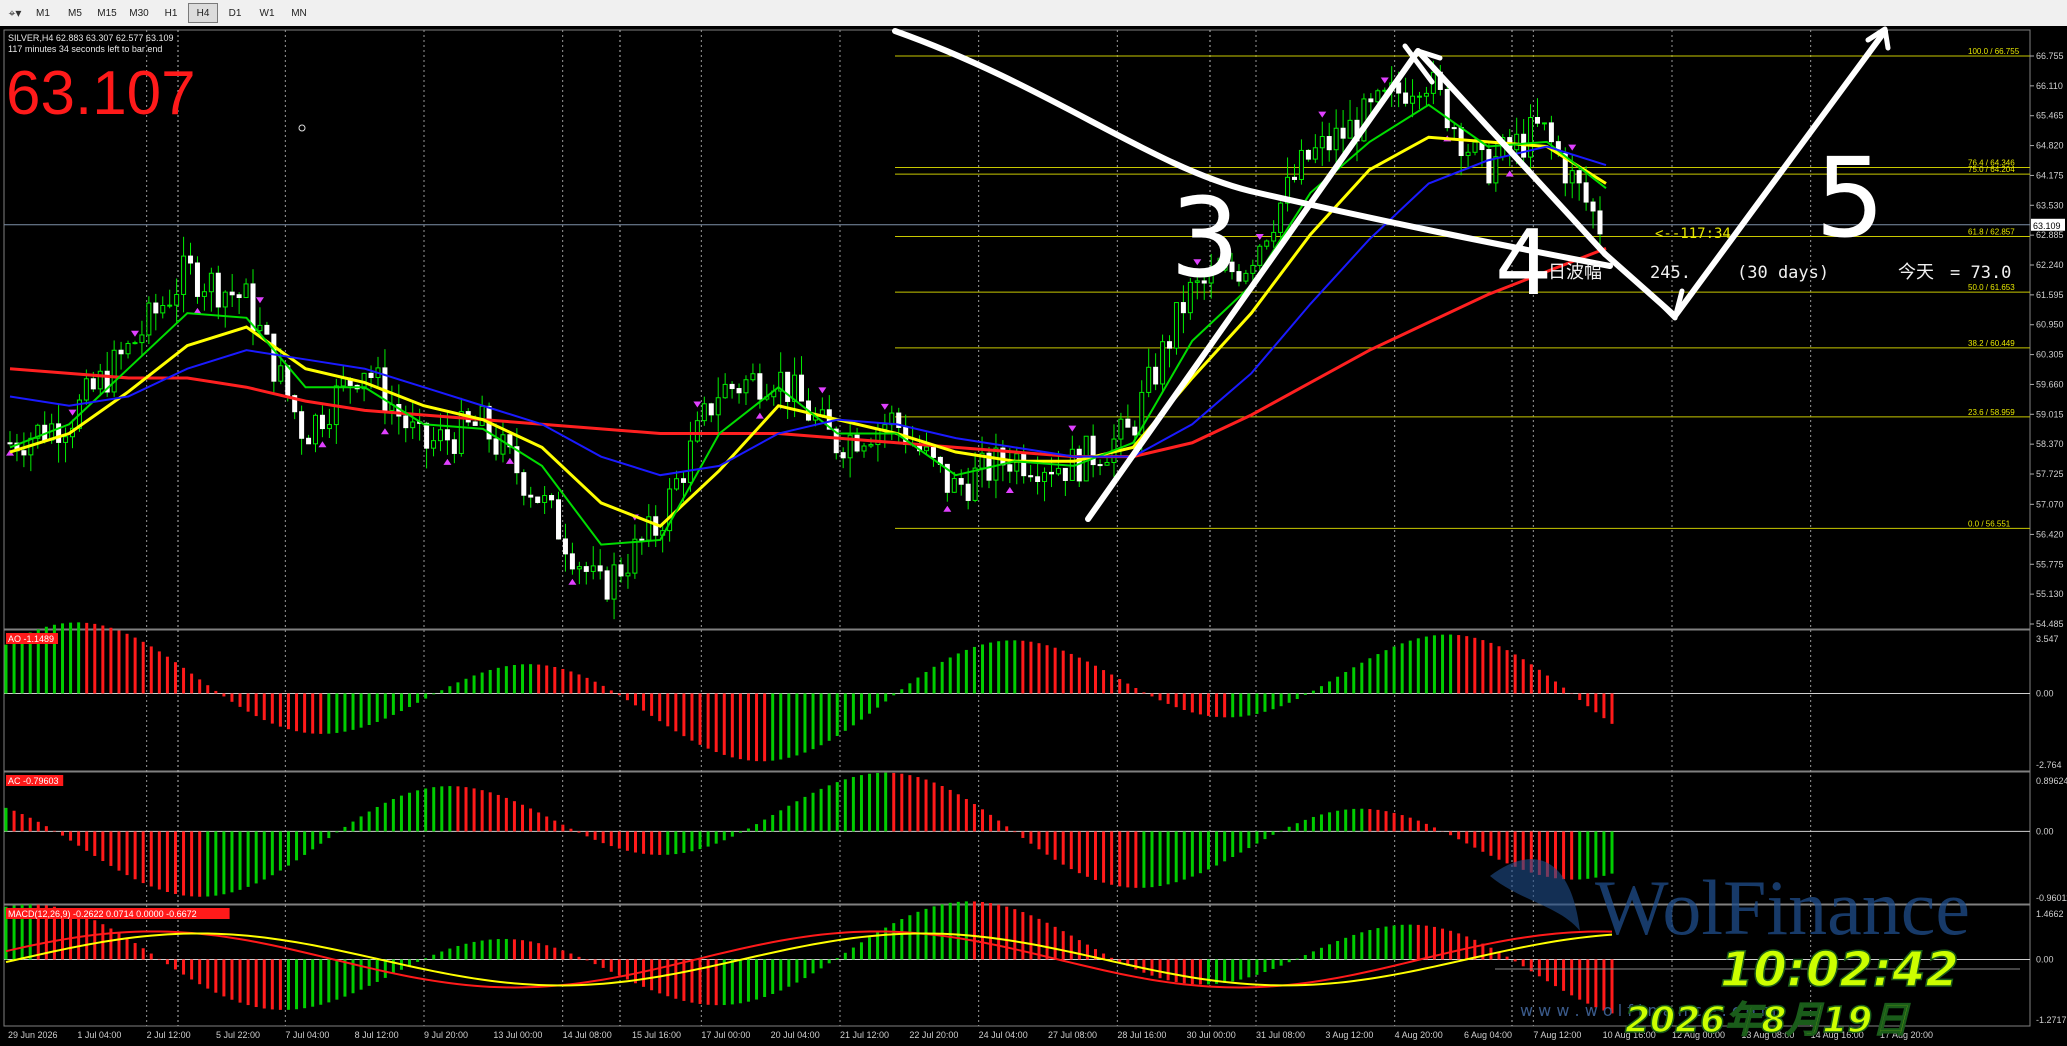 This screenshot has height=1046, width=2067. Describe the element at coordinates (1670, 273) in the screenshot. I see `volatility-value: 245.` at that location.